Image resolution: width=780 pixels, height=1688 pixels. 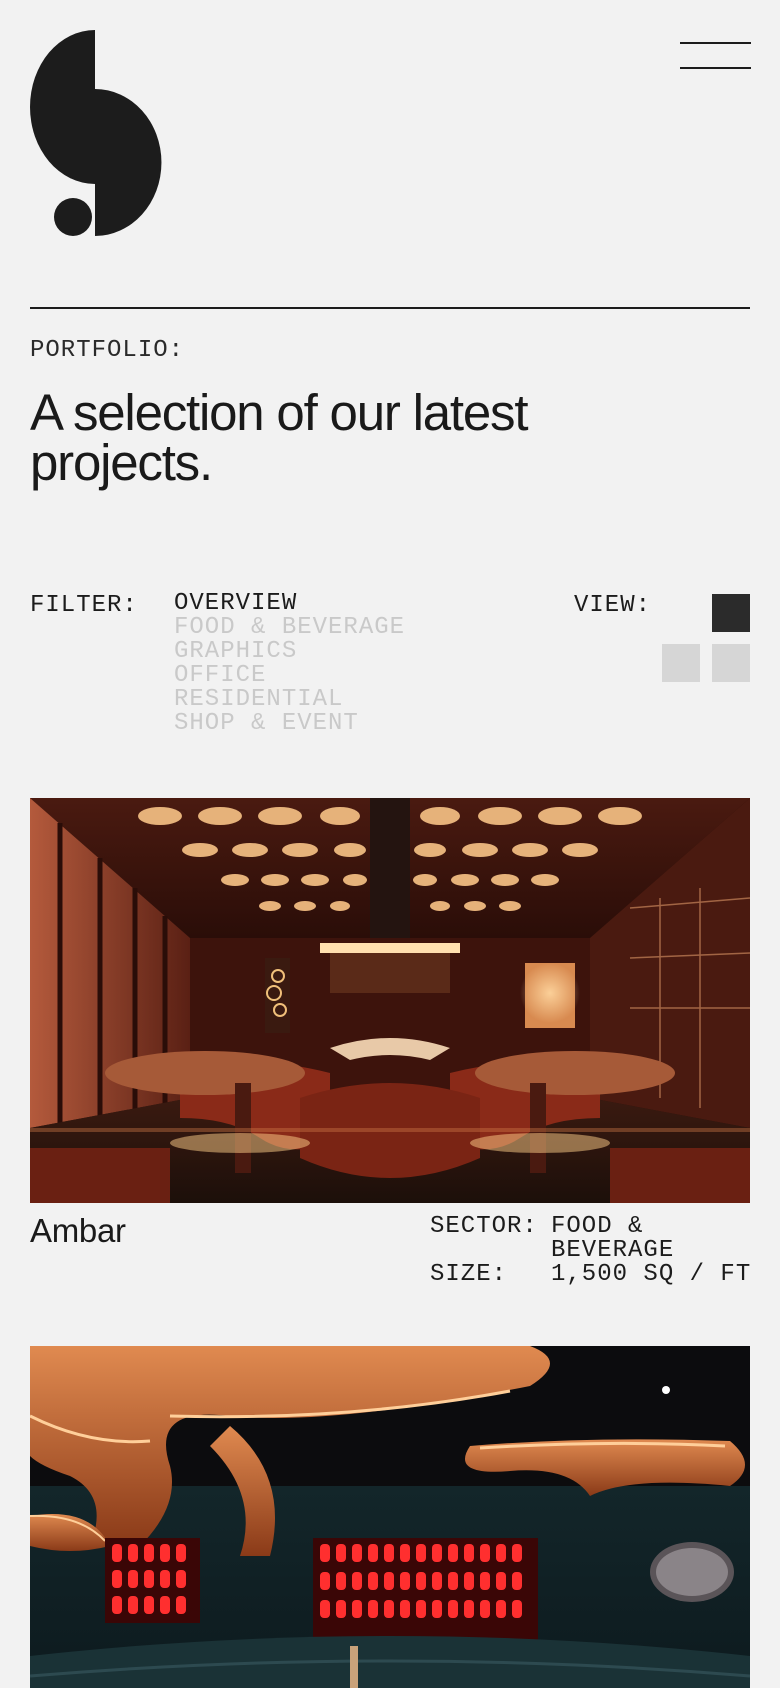 I want to click on filter-food-beverage: FOOD & BEVERAGE, so click(x=289, y=628).